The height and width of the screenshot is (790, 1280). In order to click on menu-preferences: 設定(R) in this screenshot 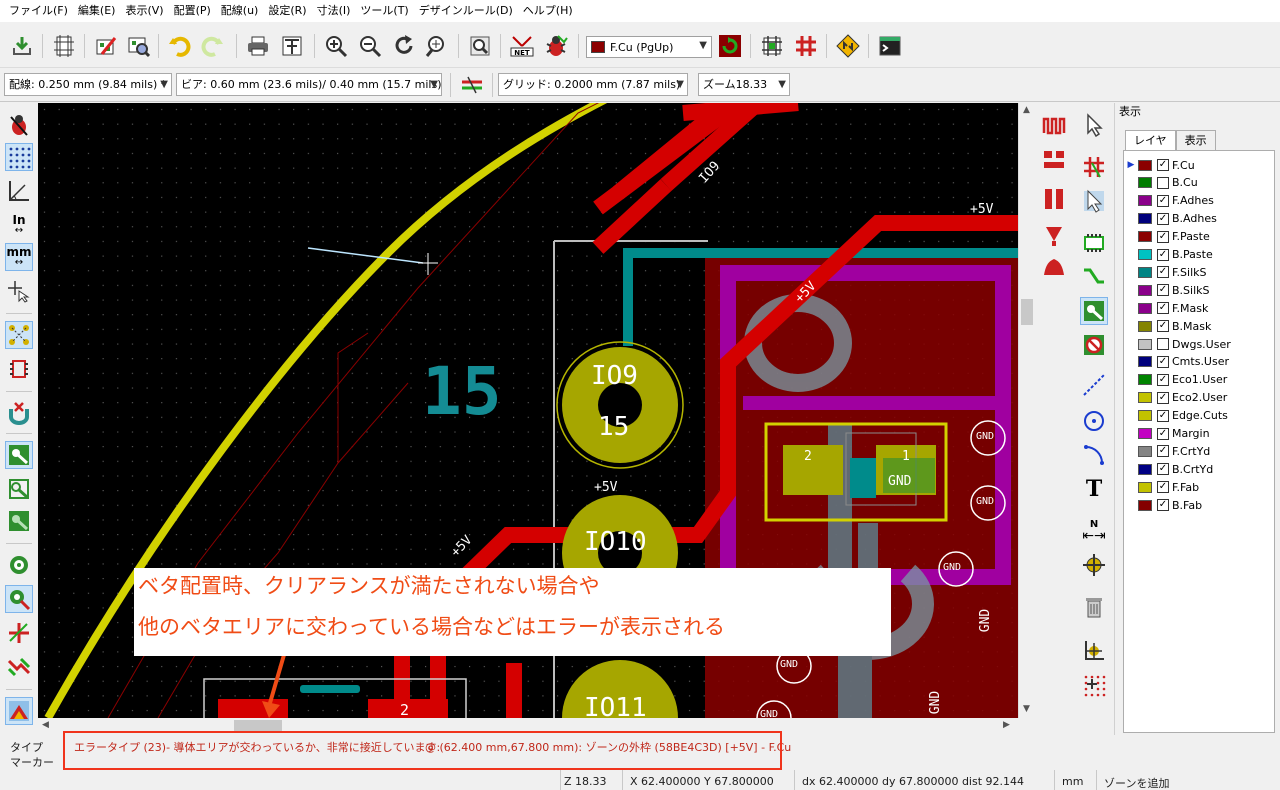, I will do `click(287, 11)`.